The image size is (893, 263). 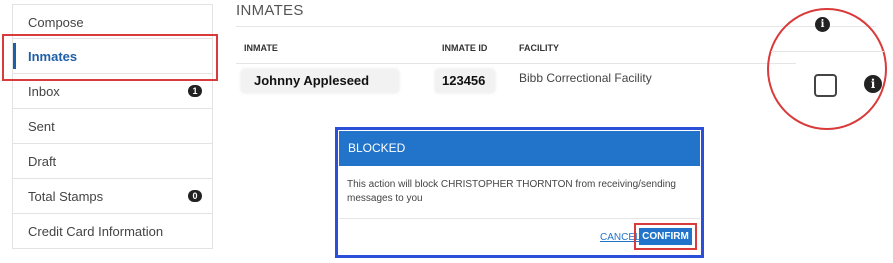 What do you see at coordinates (270, 10) in the screenshot?
I see `page-title: INMATES` at bounding box center [270, 10].